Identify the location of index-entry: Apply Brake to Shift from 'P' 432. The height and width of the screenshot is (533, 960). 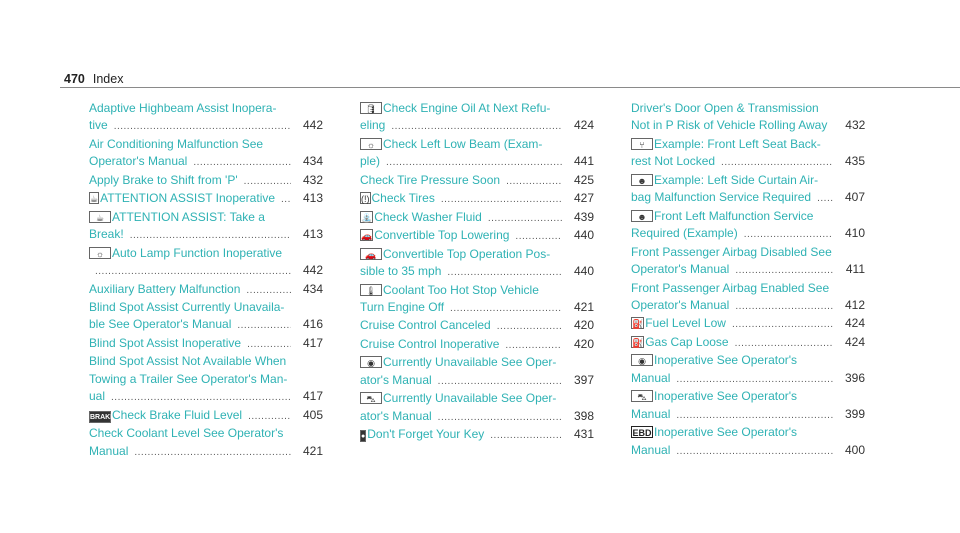
(206, 181).